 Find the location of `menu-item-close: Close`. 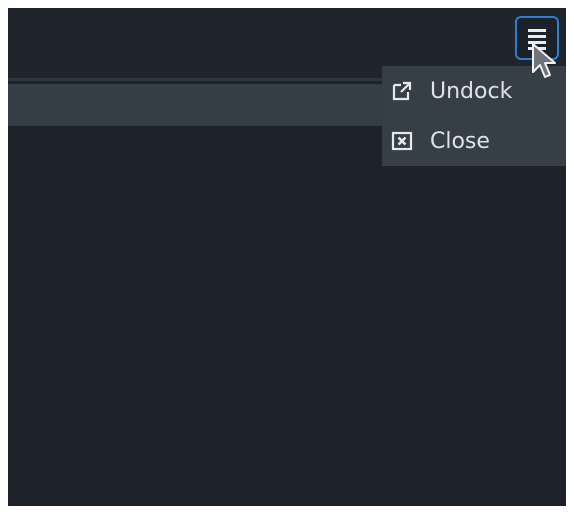

menu-item-close: Close is located at coordinates (474, 141).